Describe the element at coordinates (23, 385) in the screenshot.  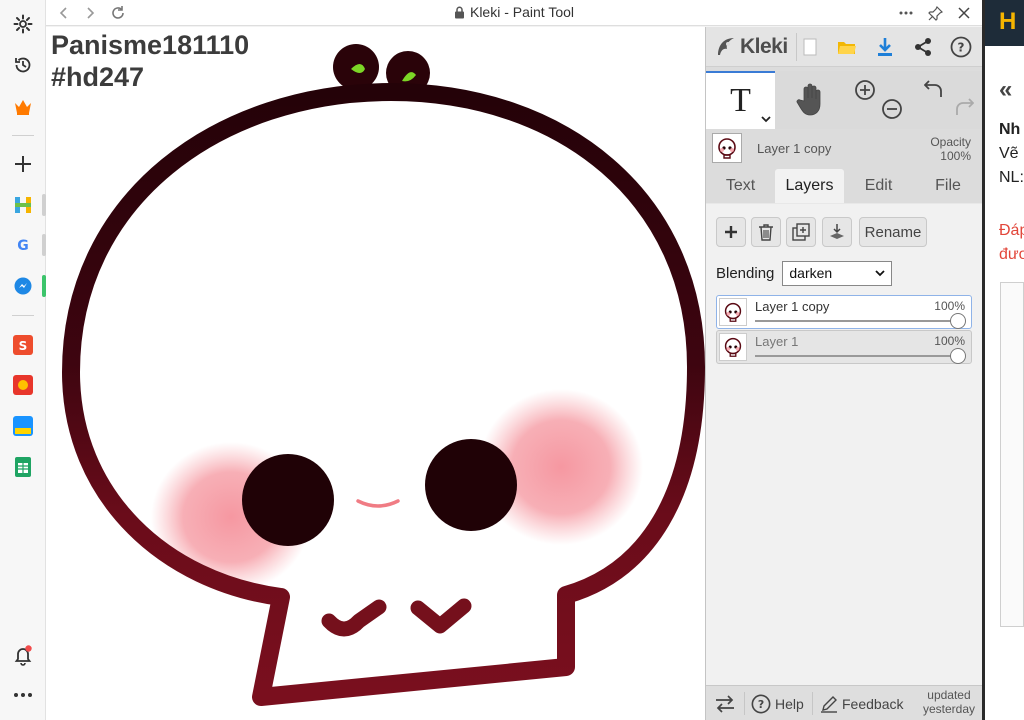
I see `lazada-icon` at that location.